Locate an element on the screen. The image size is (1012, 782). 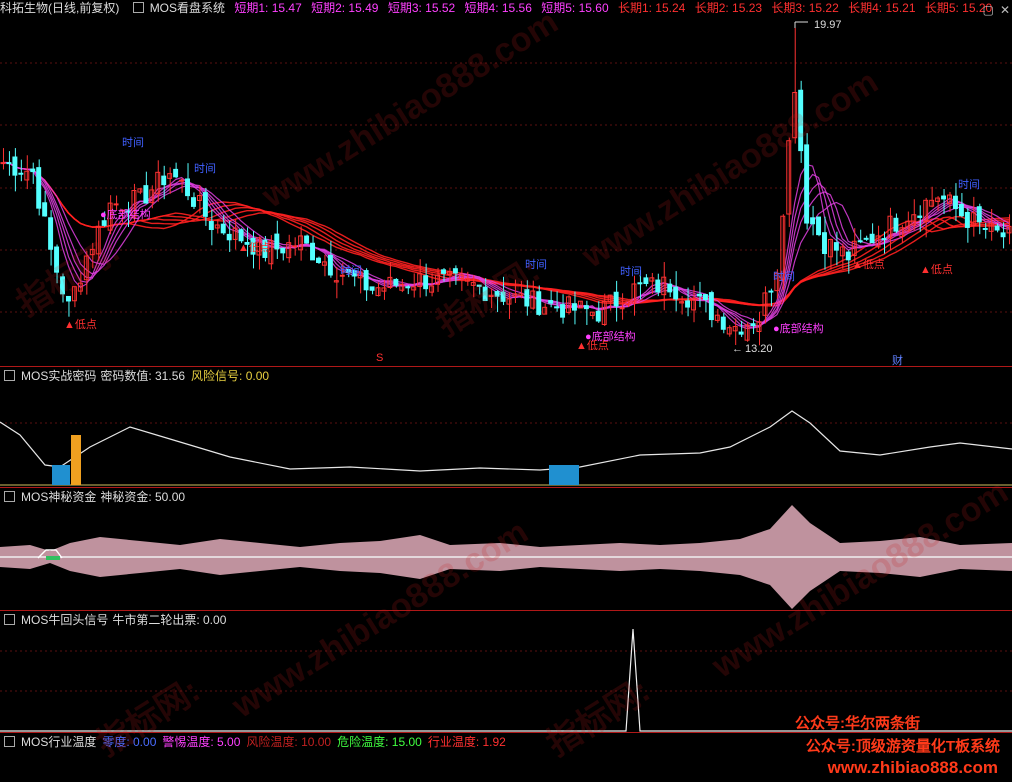
panel4-name: MOS行业温度 is located at coordinates (58, 742).